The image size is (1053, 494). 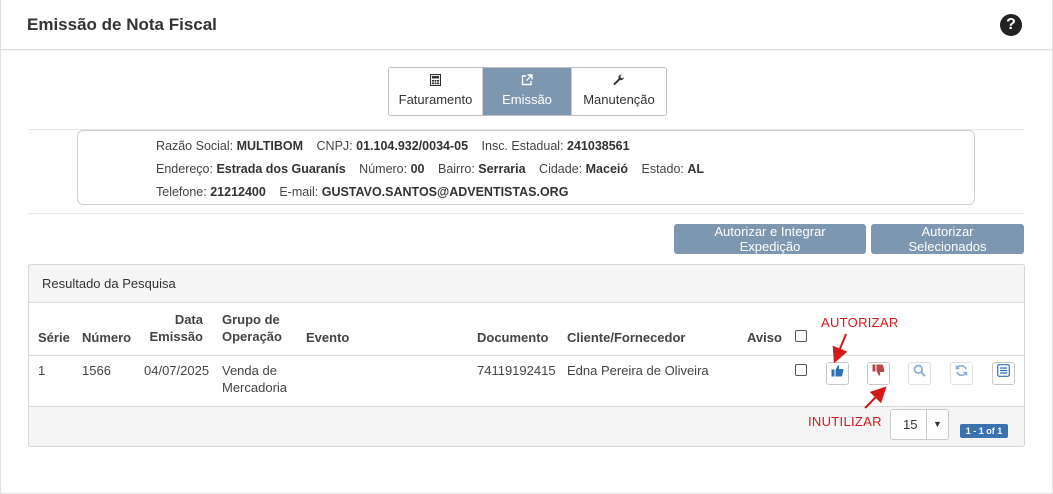 I want to click on caret-down-icon: ▼, so click(x=937, y=424).